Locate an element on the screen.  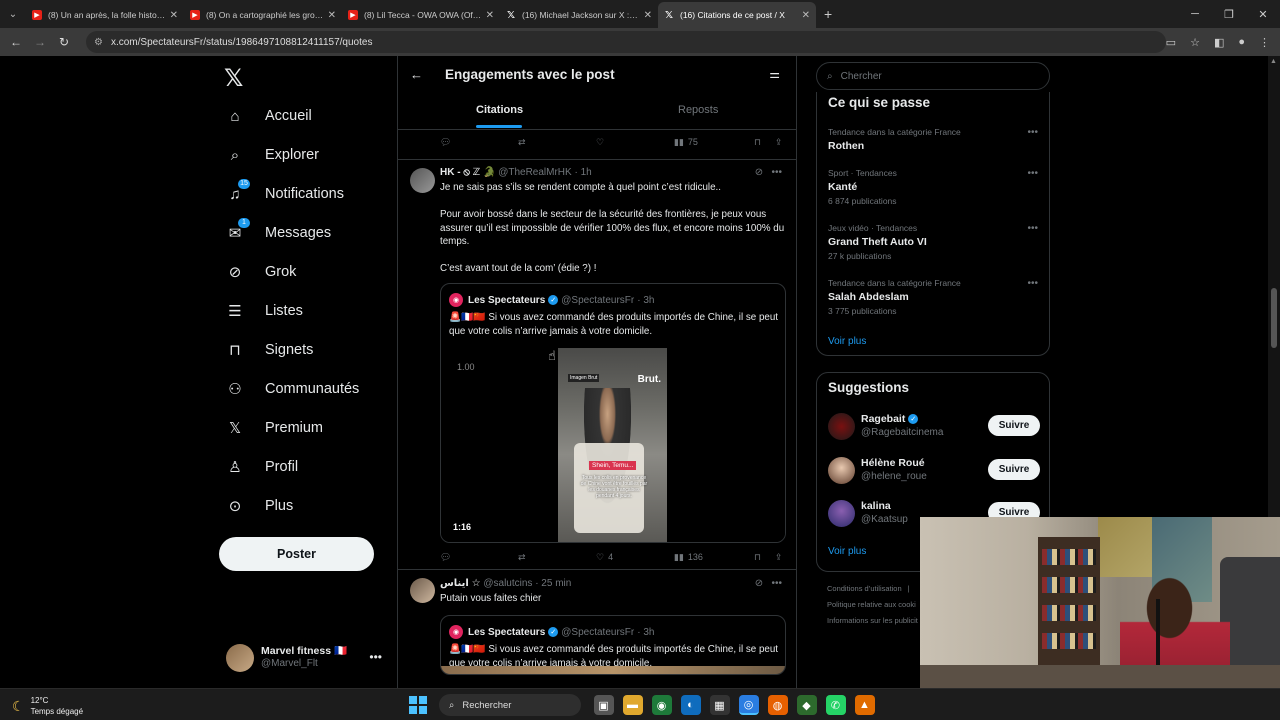
site-info-icon: ⚙ is located at coordinates (98, 42).